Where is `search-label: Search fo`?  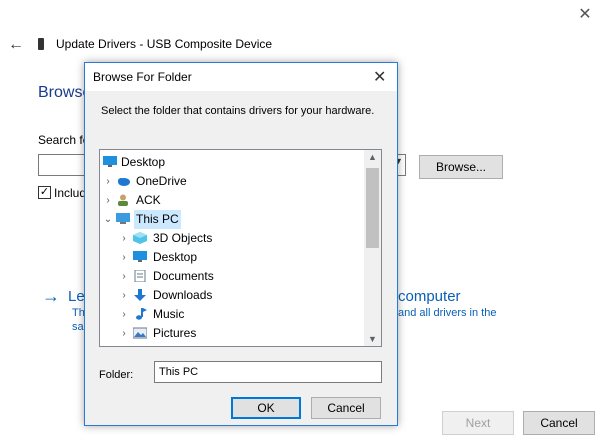 search-label: Search fo is located at coordinates (64, 140).